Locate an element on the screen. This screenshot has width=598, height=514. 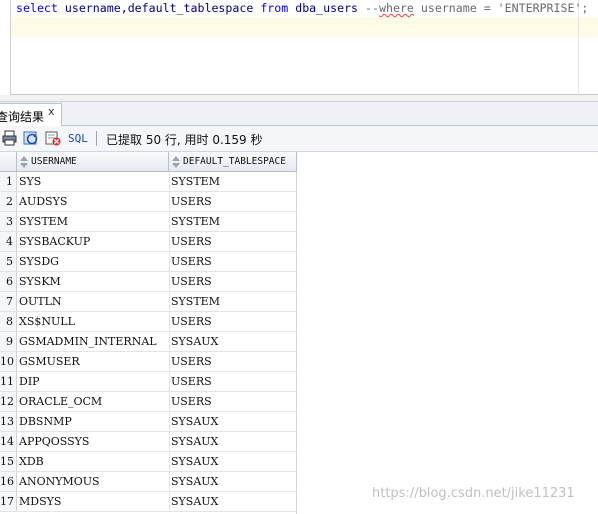
cell-username: GSMADMIN_INTERNAL is located at coordinates (93, 341).